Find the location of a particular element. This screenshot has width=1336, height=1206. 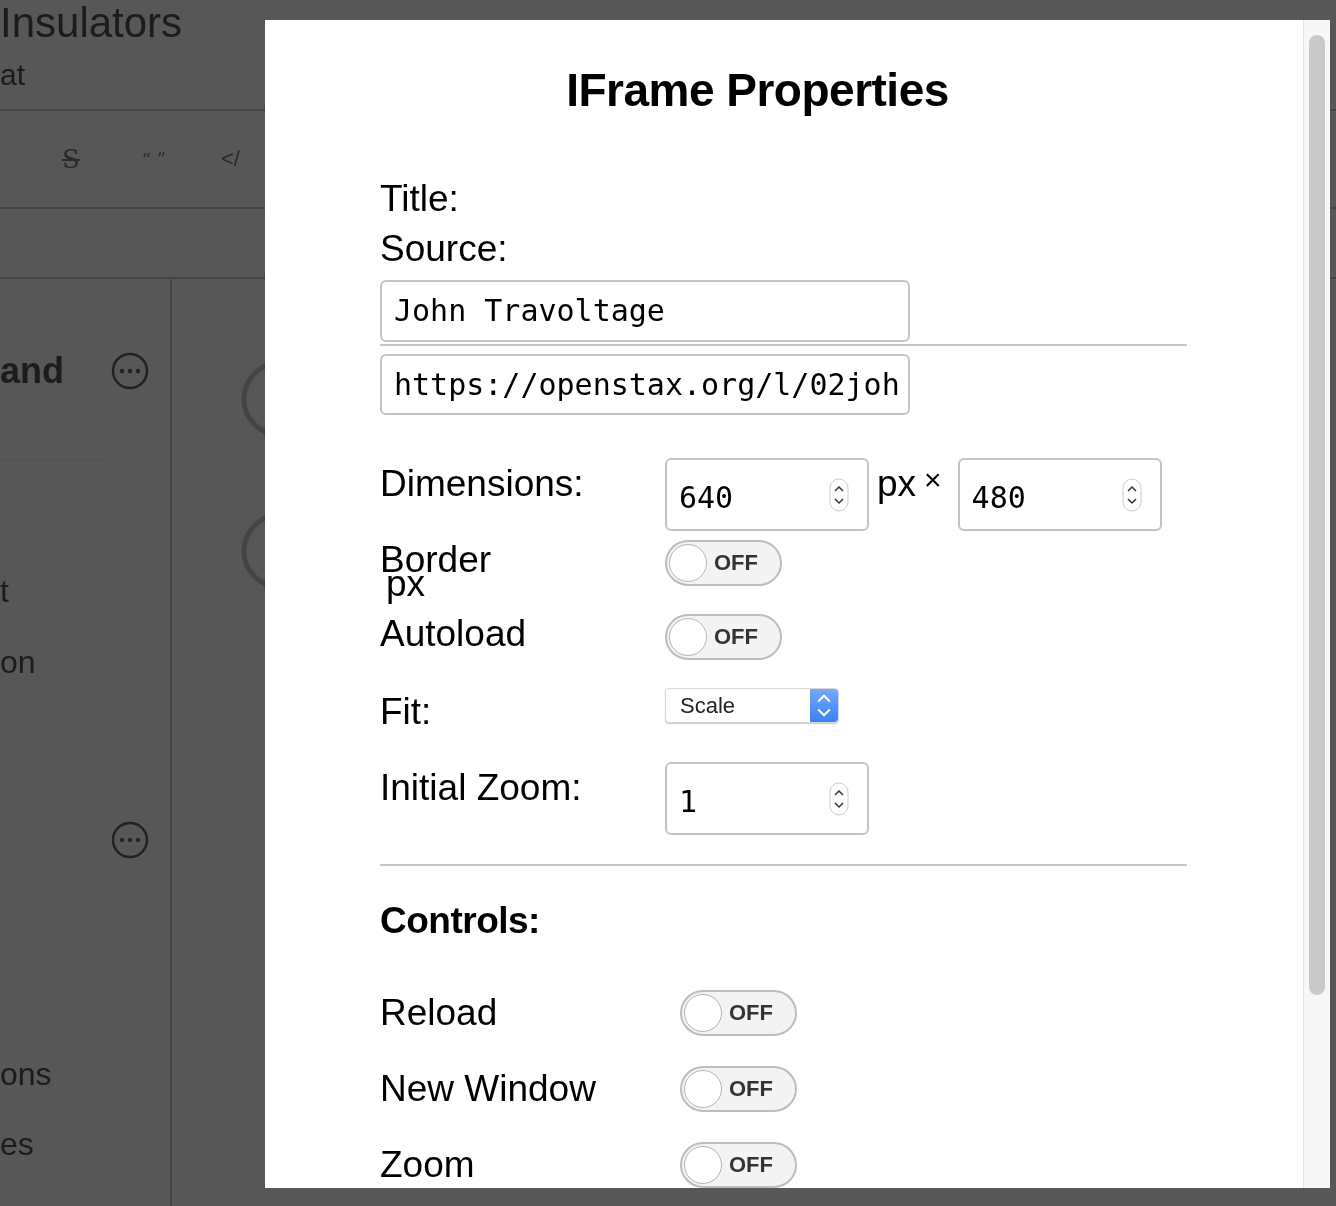

field-label: Source: is located at coordinates (444, 249).